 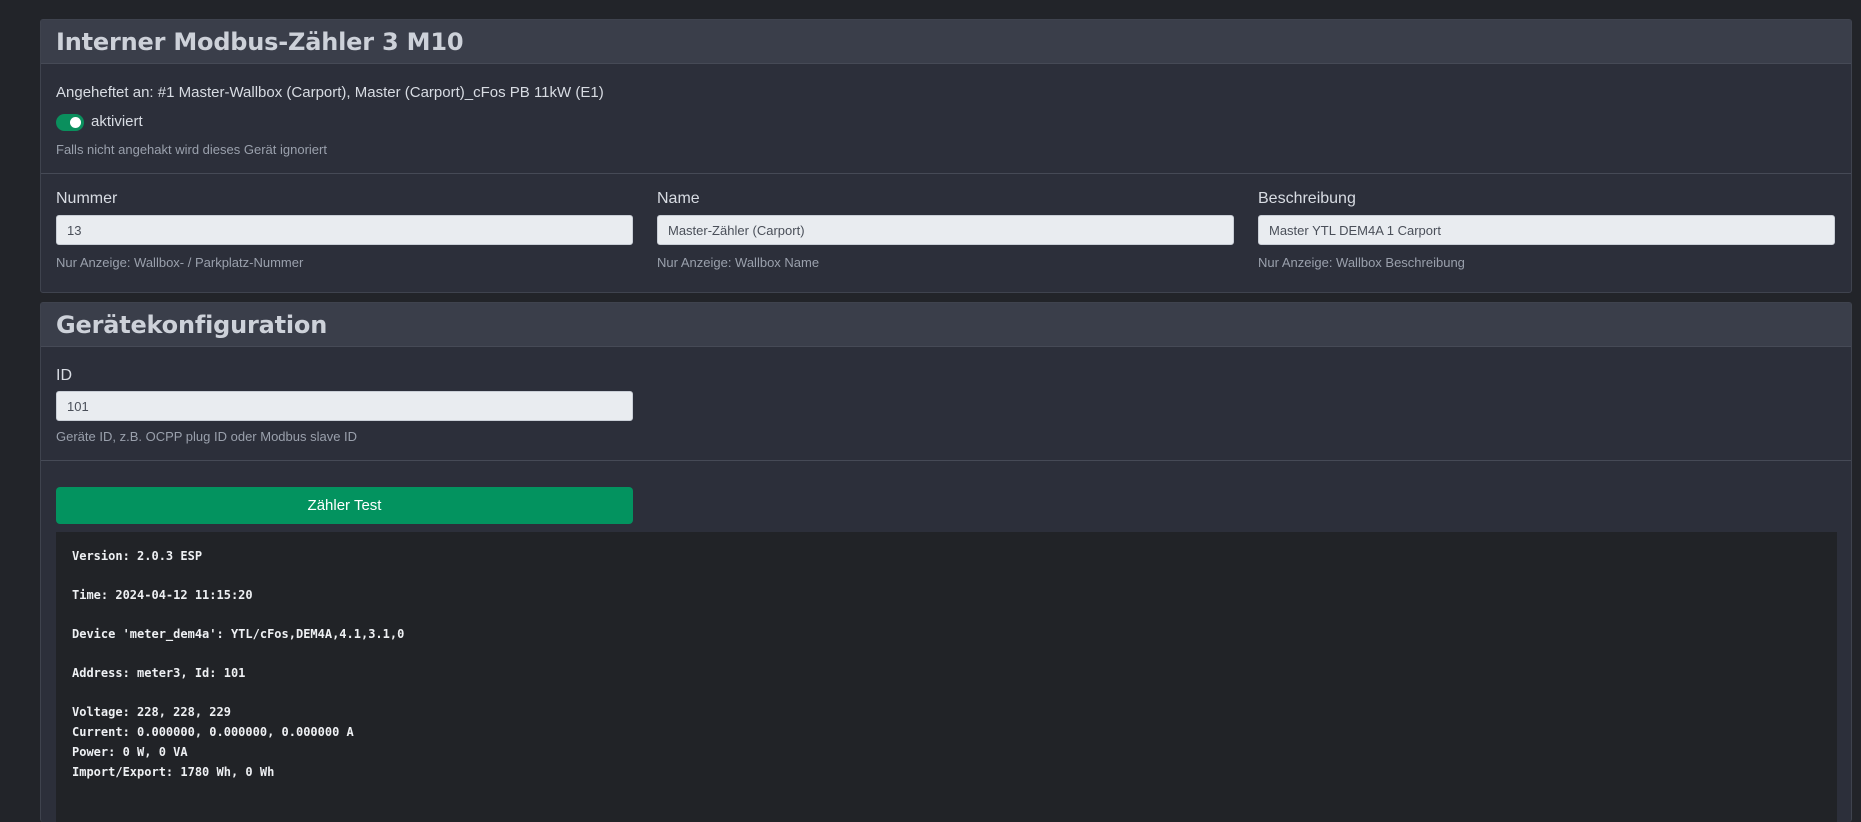 I want to click on id-label: ID, so click(x=64, y=375).